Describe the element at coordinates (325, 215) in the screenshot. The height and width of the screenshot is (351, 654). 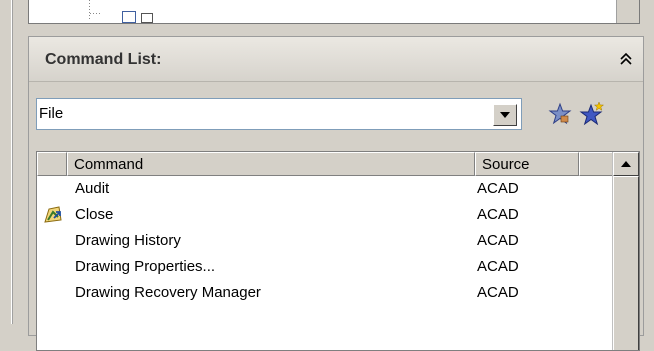
I see `list-item: Close ACAD` at that location.